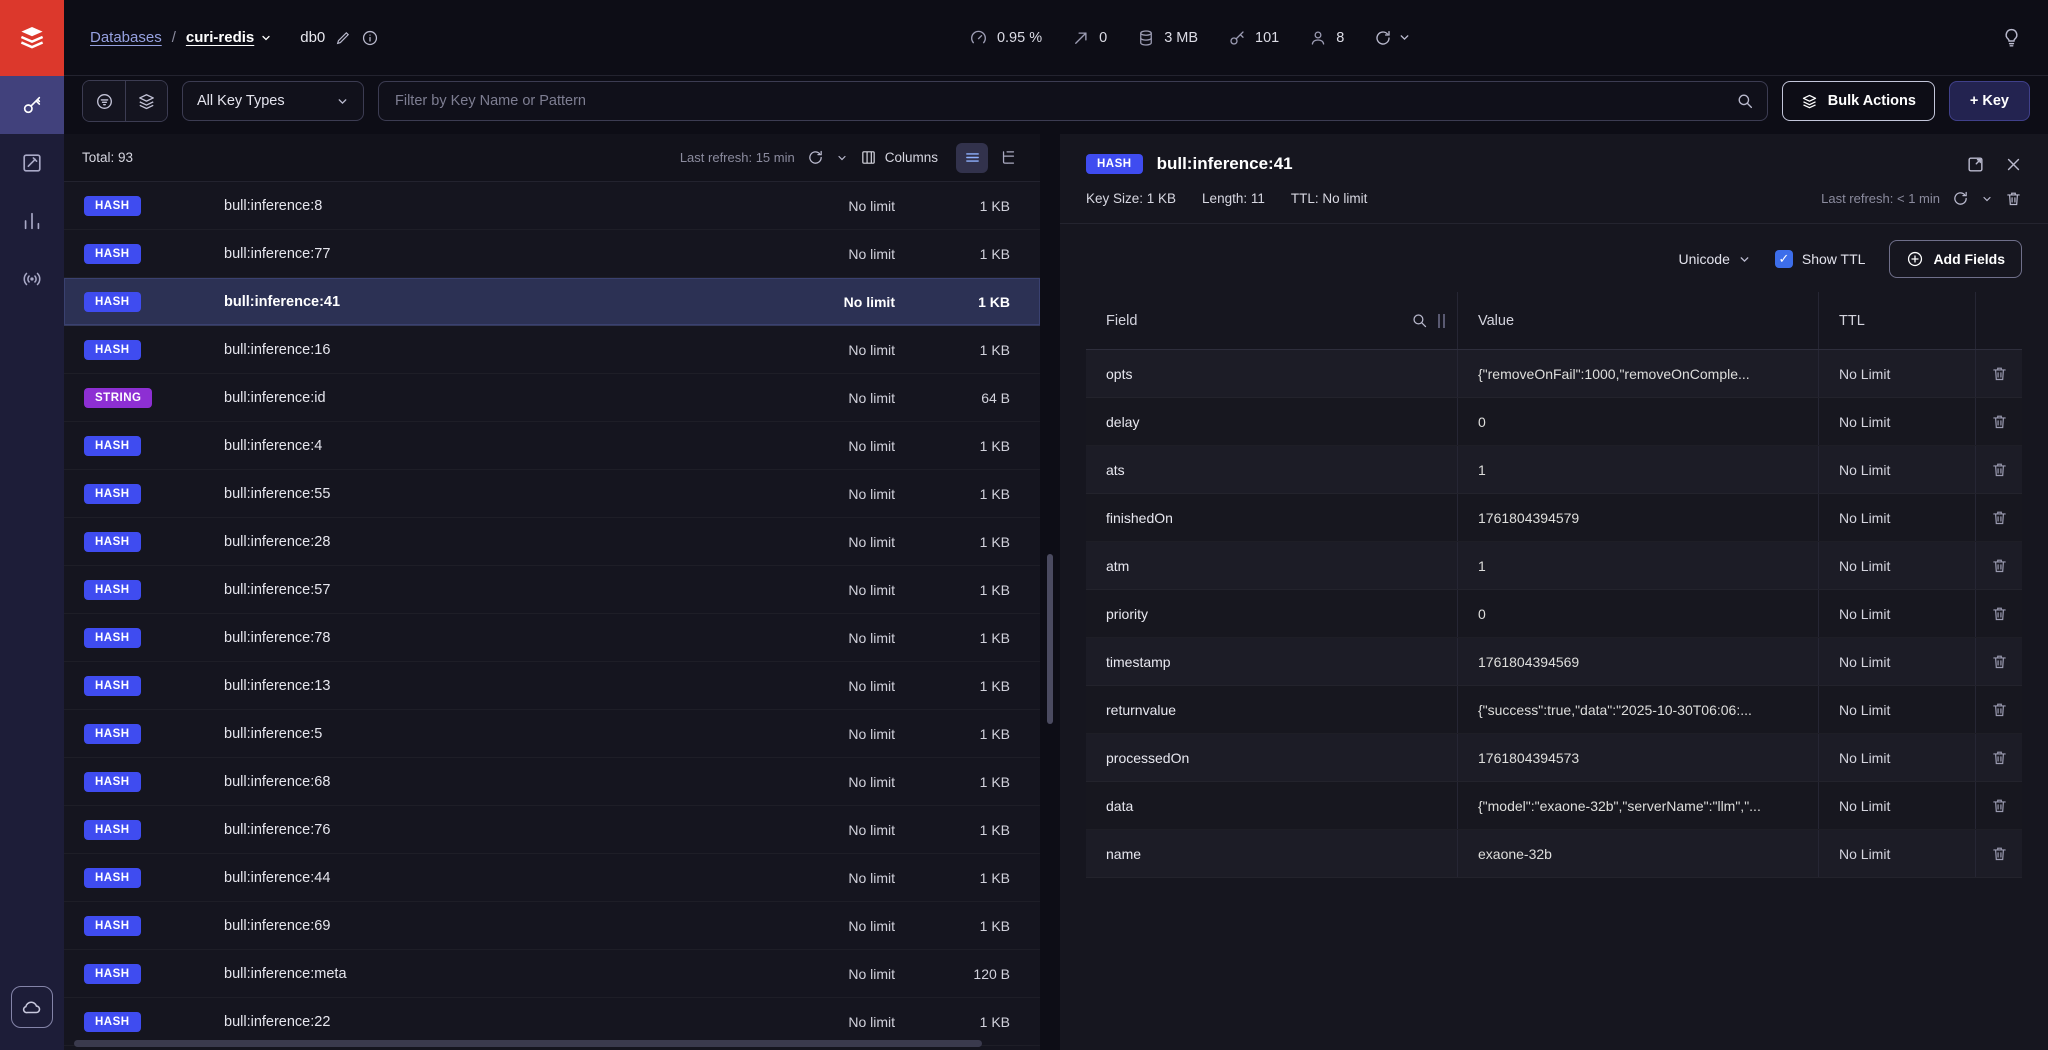 The height and width of the screenshot is (1050, 2048). I want to click on bulk-actions-button: Bulk Actions, so click(1858, 101).